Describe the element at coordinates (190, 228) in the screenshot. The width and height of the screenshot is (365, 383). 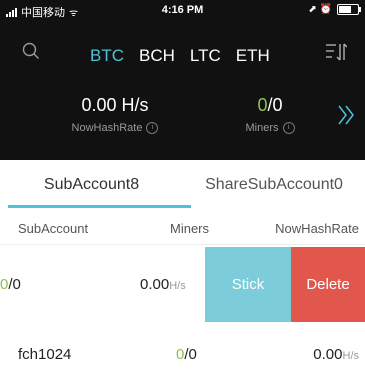
I see `col-miners: Miners` at that location.